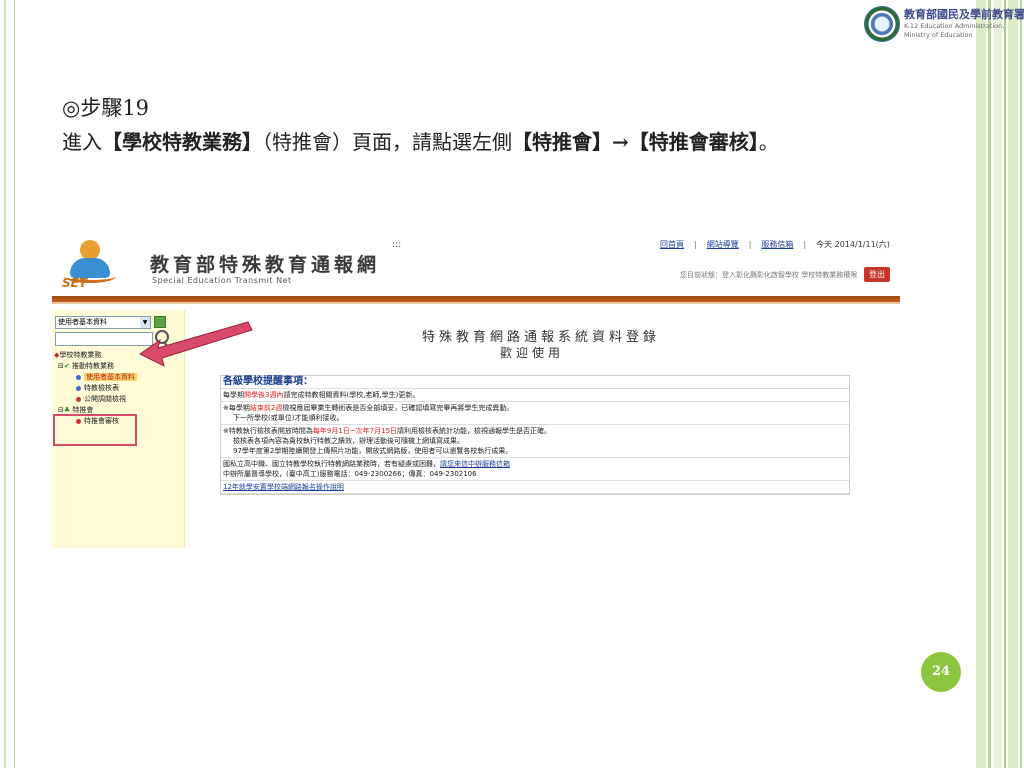 Image resolution: width=1024 pixels, height=768 pixels. I want to click on welcome-text: 歡迎使用, so click(532, 353).